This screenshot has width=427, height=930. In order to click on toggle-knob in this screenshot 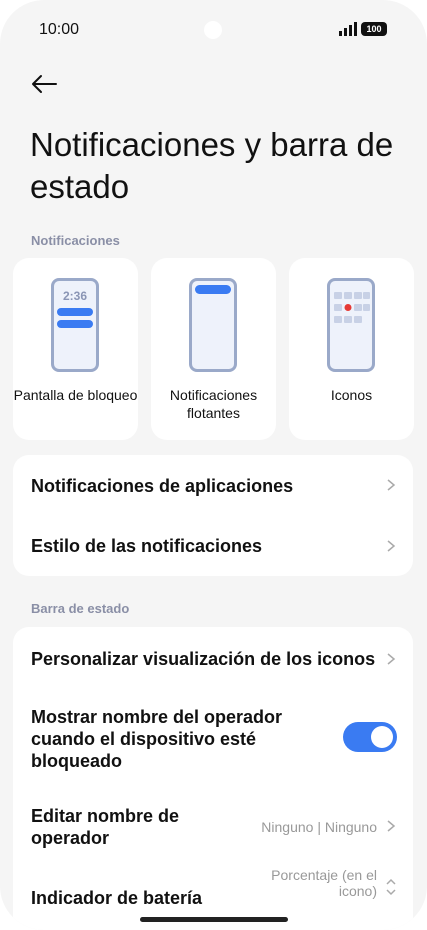, I will do `click(382, 737)`.